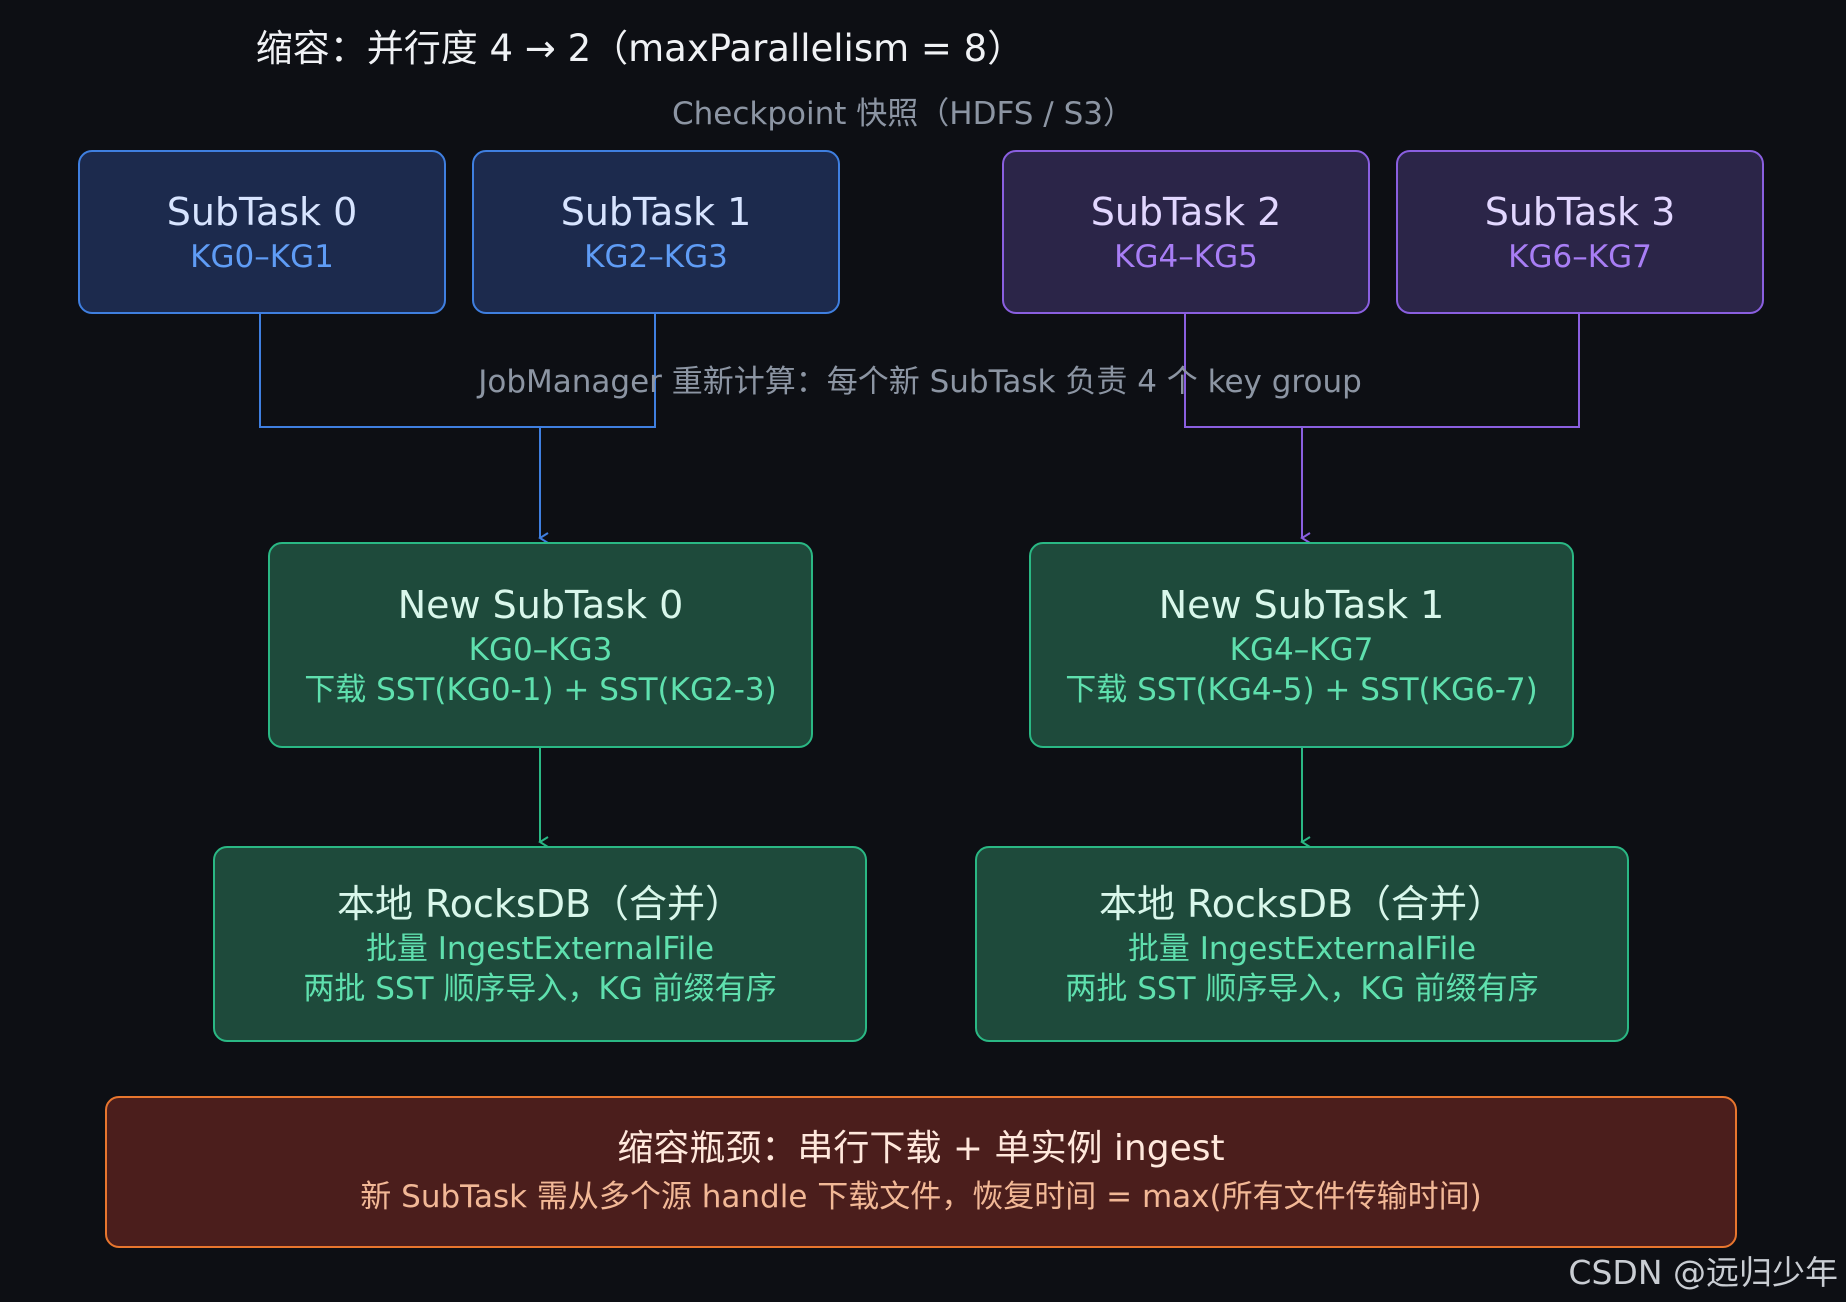  I want to click on subtask-range: KG2–KG3, so click(656, 257).